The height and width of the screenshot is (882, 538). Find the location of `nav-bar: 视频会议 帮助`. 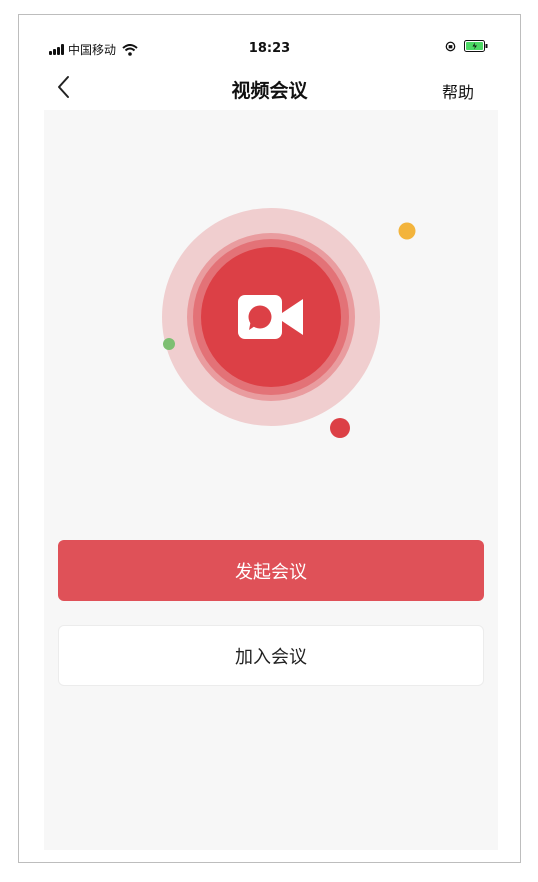

nav-bar: 视频会议 帮助 is located at coordinates (269, 89).